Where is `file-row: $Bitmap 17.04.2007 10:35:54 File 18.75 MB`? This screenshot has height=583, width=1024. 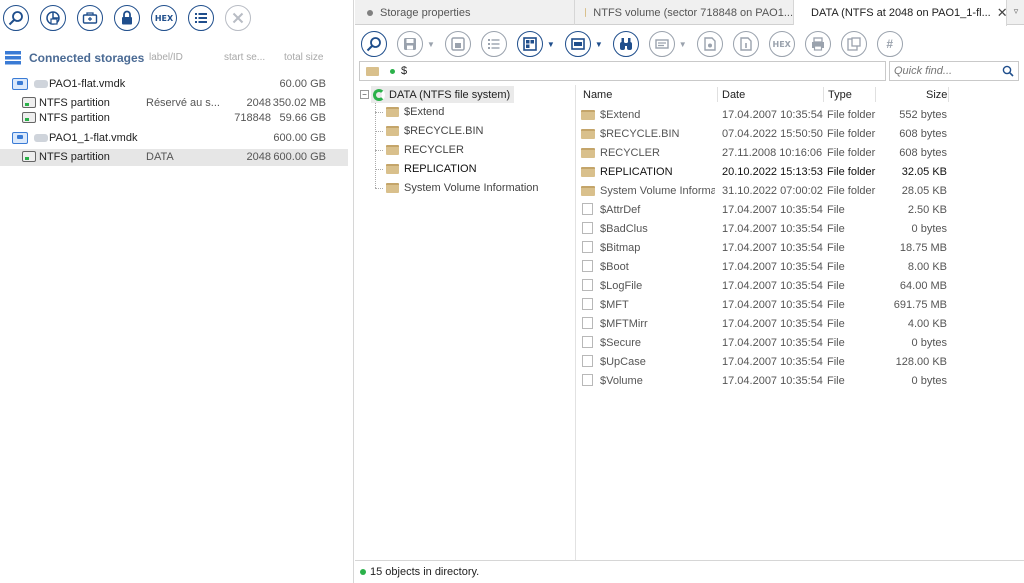 file-row: $Bitmap 17.04.2007 10:35:54 File 18.75 MB is located at coordinates (800, 247).